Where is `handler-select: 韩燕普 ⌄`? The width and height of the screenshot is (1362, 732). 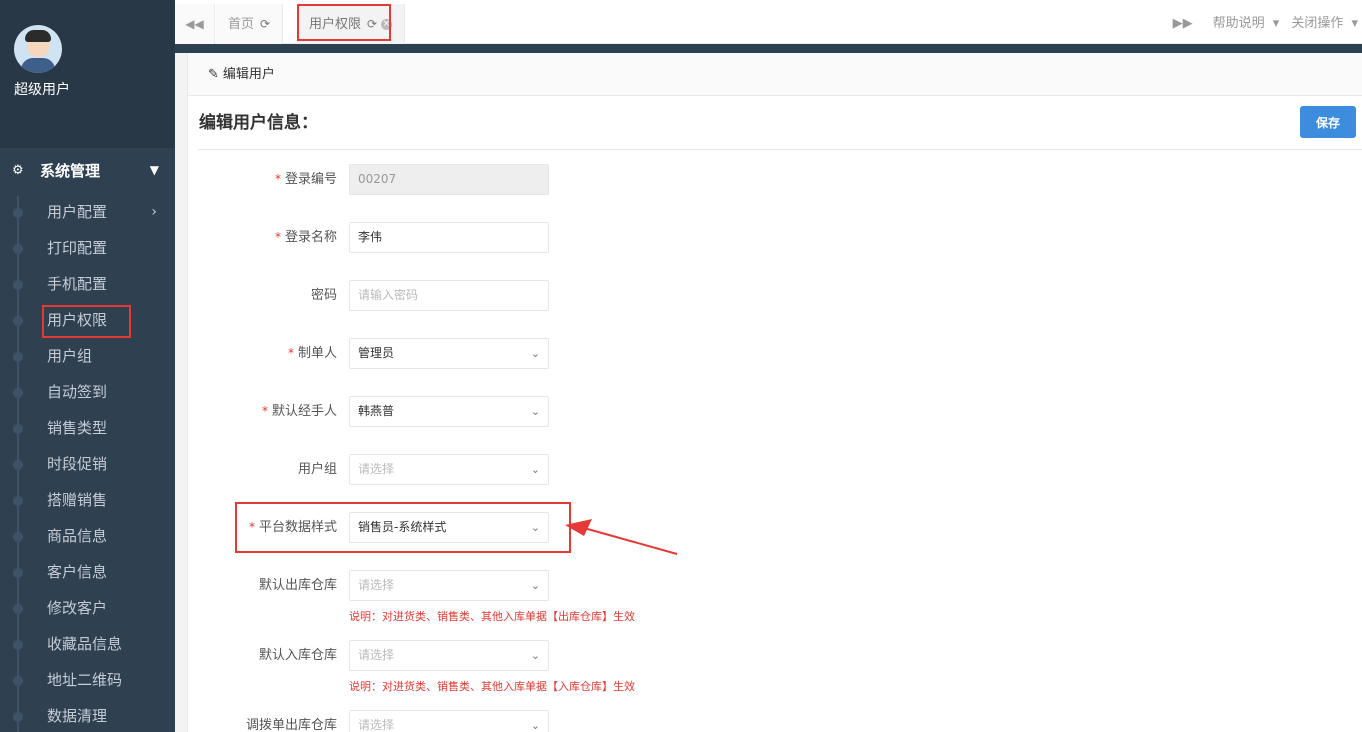 handler-select: 韩燕普 ⌄ is located at coordinates (449, 411).